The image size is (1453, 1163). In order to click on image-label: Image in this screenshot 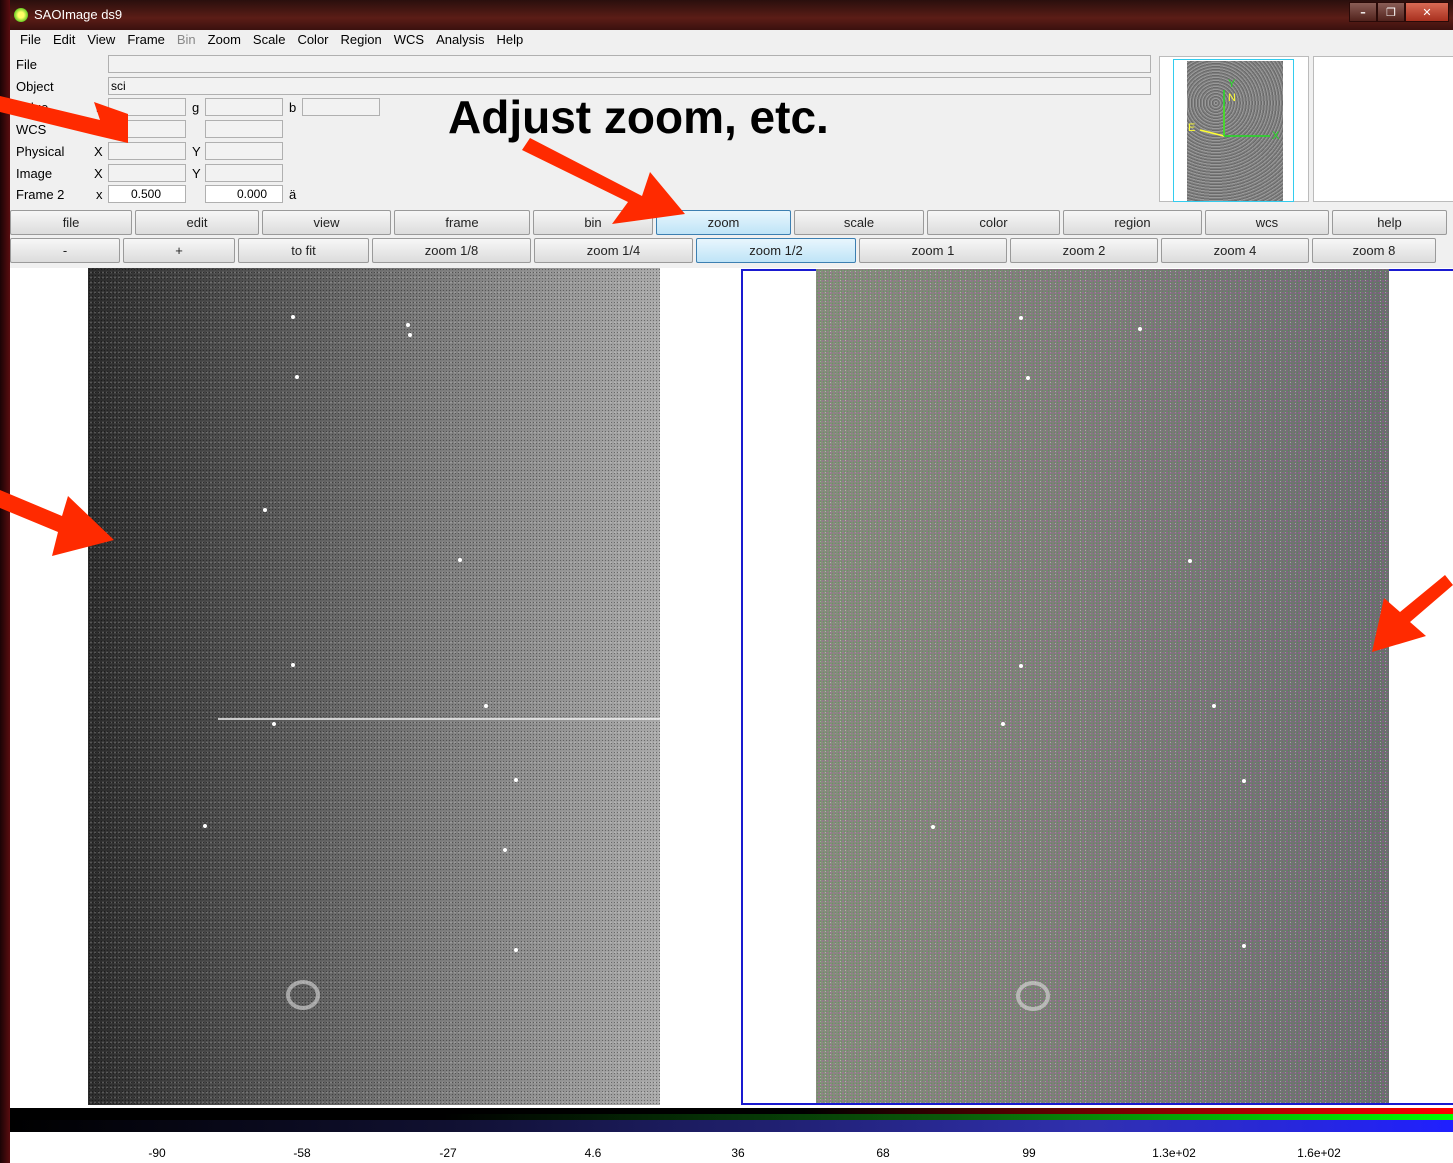, I will do `click(34, 173)`.